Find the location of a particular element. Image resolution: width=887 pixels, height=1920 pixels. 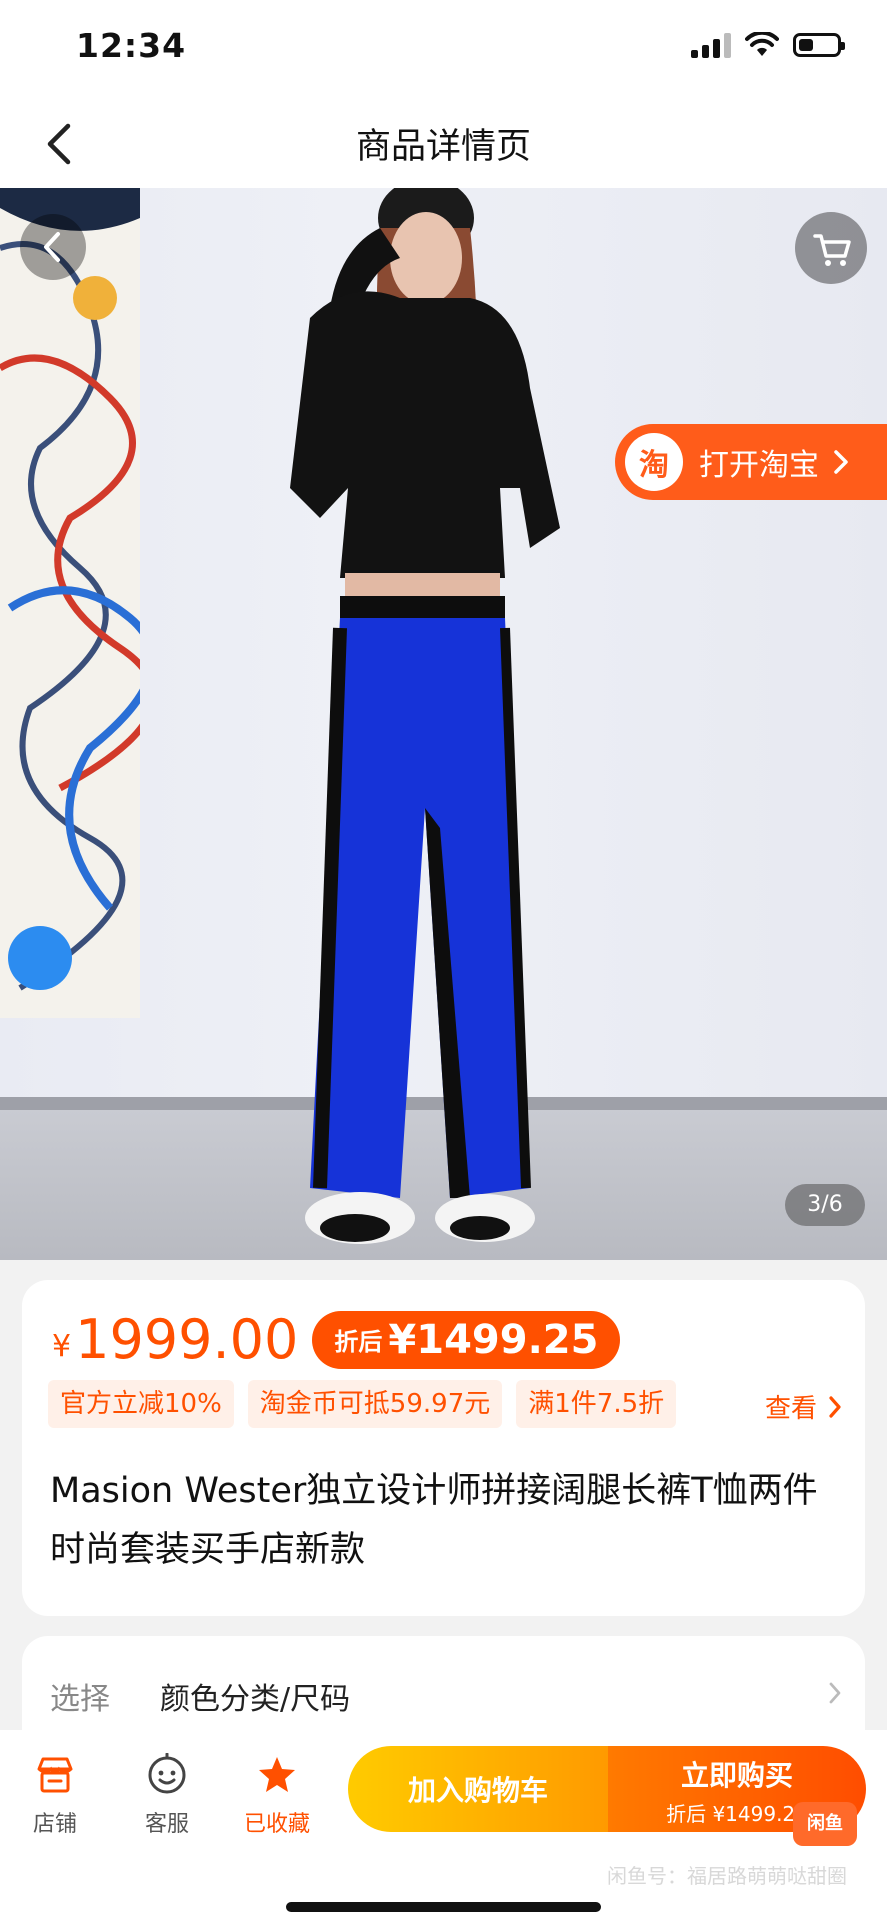

star-icon is located at coordinates (277, 1774).